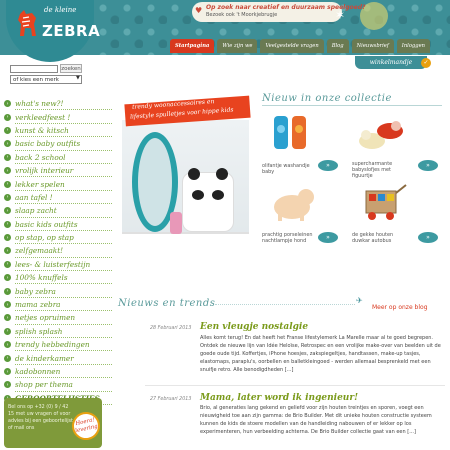 The width and height of the screenshot is (450, 450). I want to click on sidebar-item-vrolijk-interieur: › vrolijk interieur, so click(60, 171).